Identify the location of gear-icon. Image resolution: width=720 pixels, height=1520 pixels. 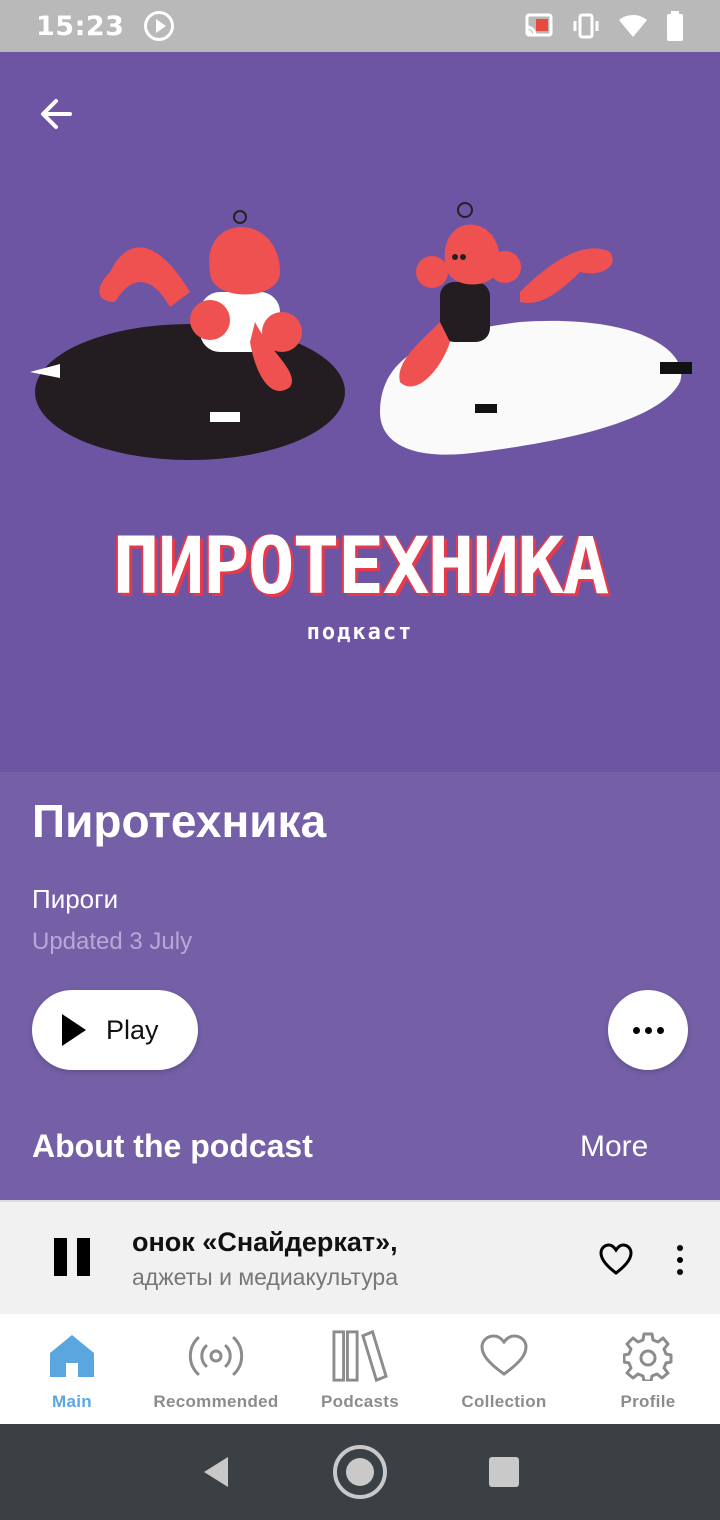
(648, 1356).